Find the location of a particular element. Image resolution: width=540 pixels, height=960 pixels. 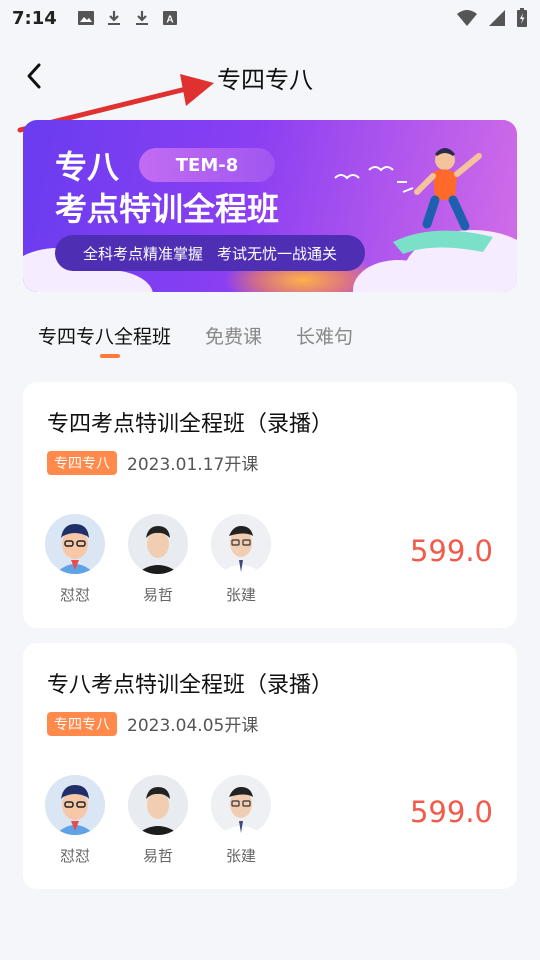

signal-icon is located at coordinates (497, 18).